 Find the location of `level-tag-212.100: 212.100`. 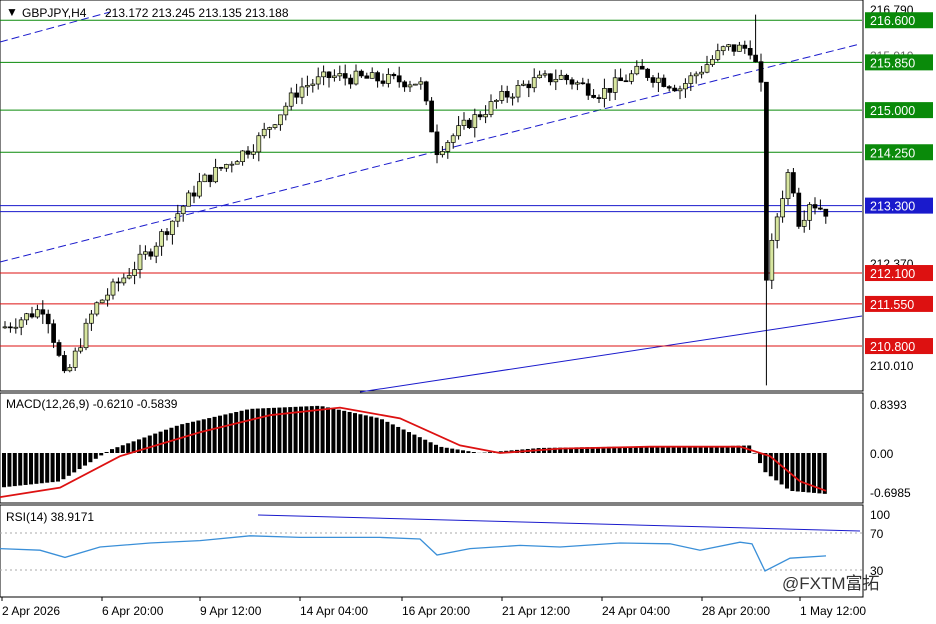

level-tag-212.100: 212.100 is located at coordinates (892, 274).